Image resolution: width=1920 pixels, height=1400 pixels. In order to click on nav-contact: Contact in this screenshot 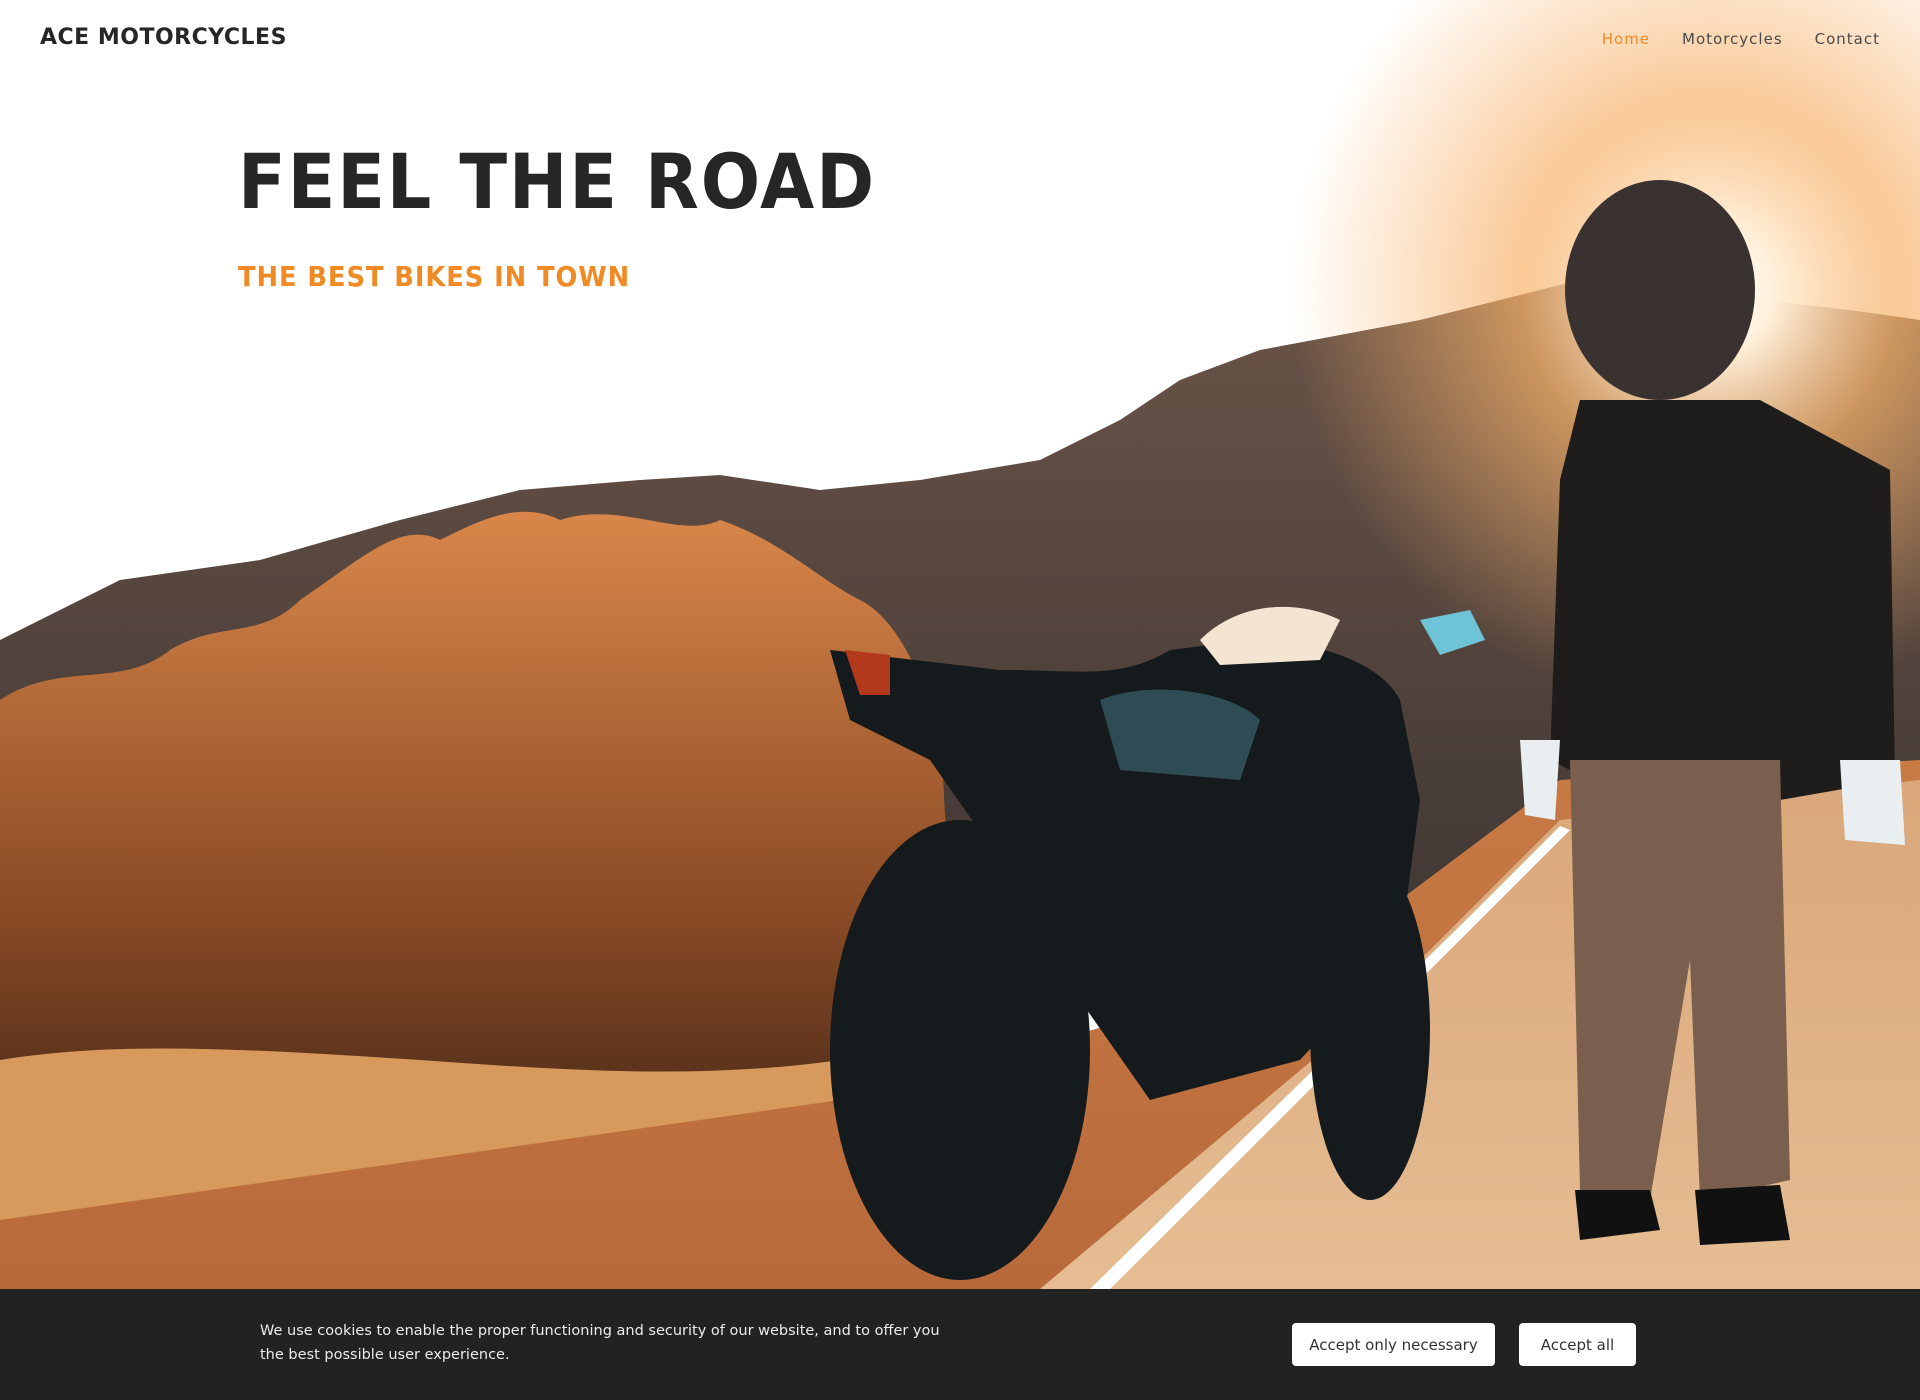, I will do `click(1847, 39)`.